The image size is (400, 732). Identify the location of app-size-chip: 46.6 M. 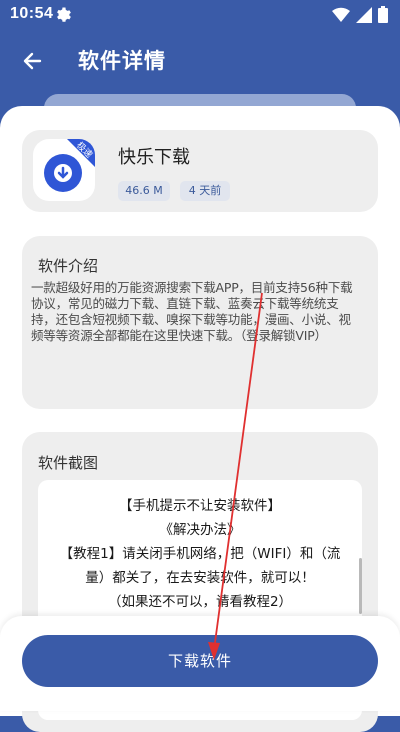
(144, 191).